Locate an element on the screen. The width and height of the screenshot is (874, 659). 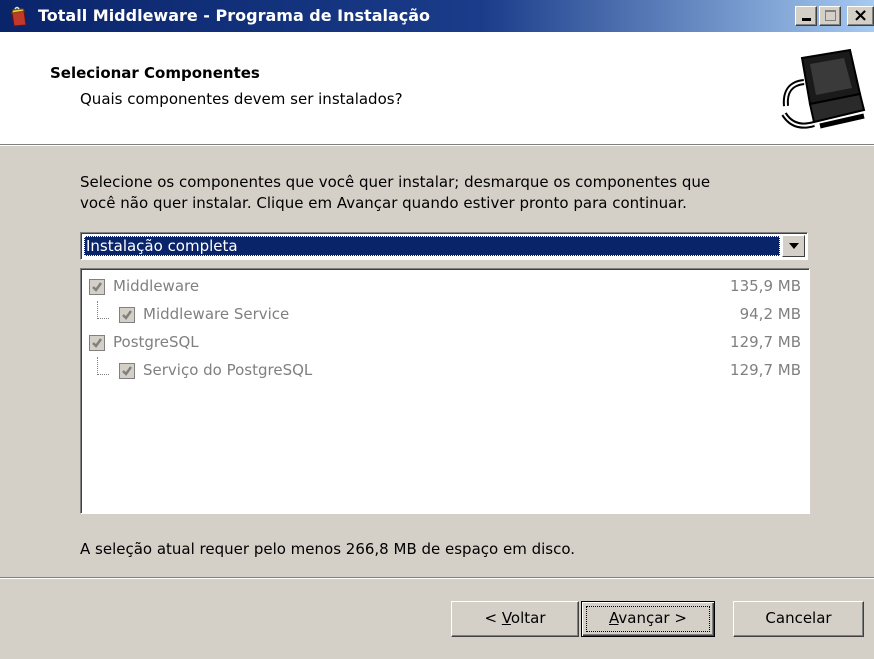
component-row-postgresql: PostgreSQL 129,7 MB is located at coordinates (444, 343).